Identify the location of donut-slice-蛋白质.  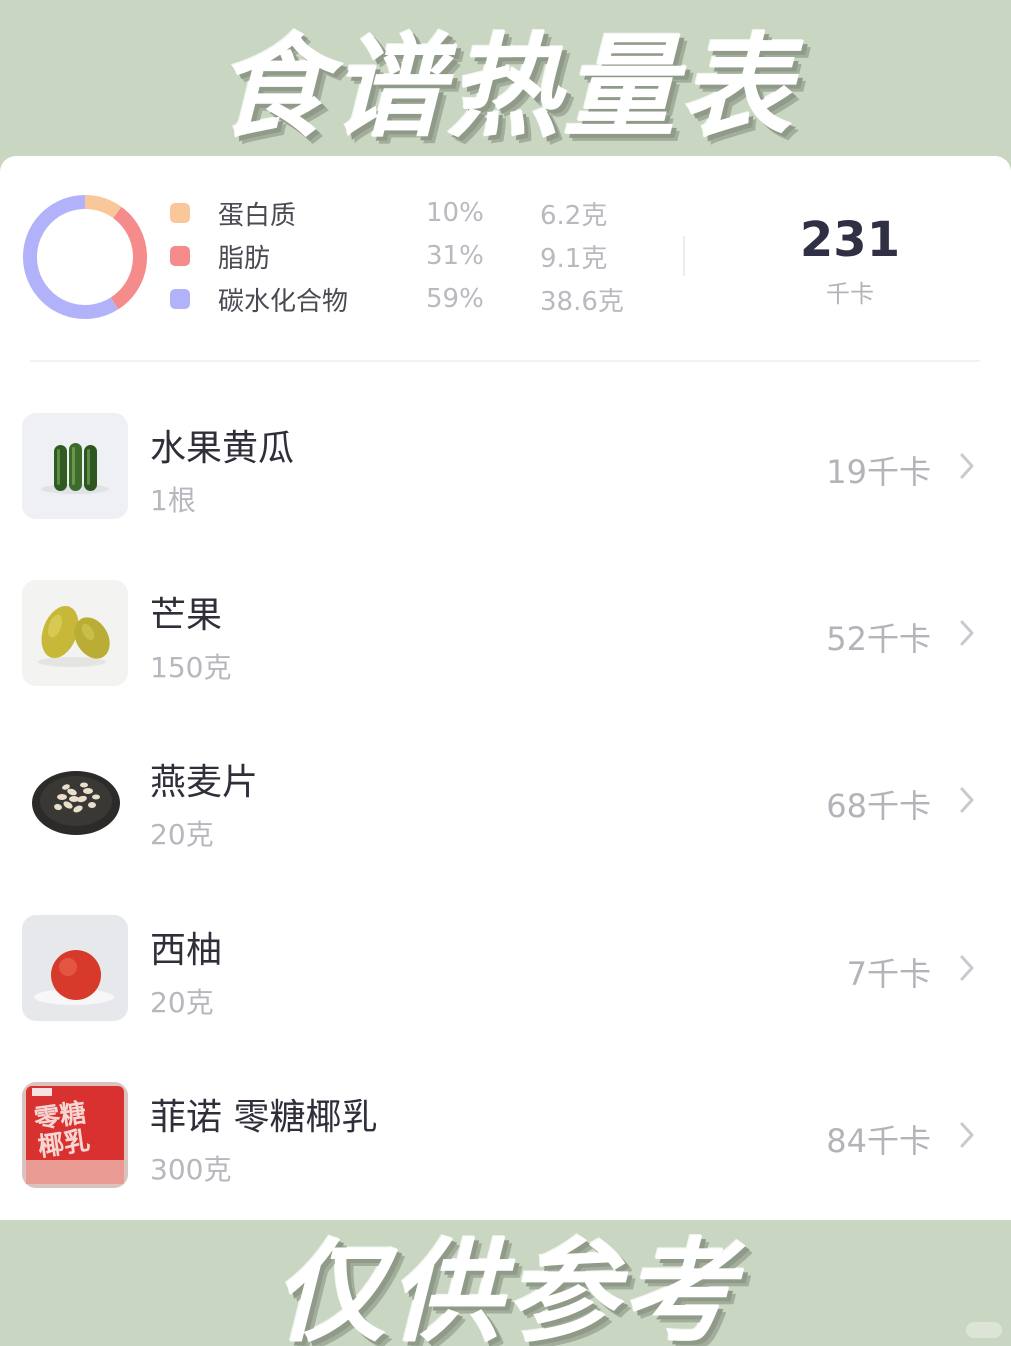
(103, 207).